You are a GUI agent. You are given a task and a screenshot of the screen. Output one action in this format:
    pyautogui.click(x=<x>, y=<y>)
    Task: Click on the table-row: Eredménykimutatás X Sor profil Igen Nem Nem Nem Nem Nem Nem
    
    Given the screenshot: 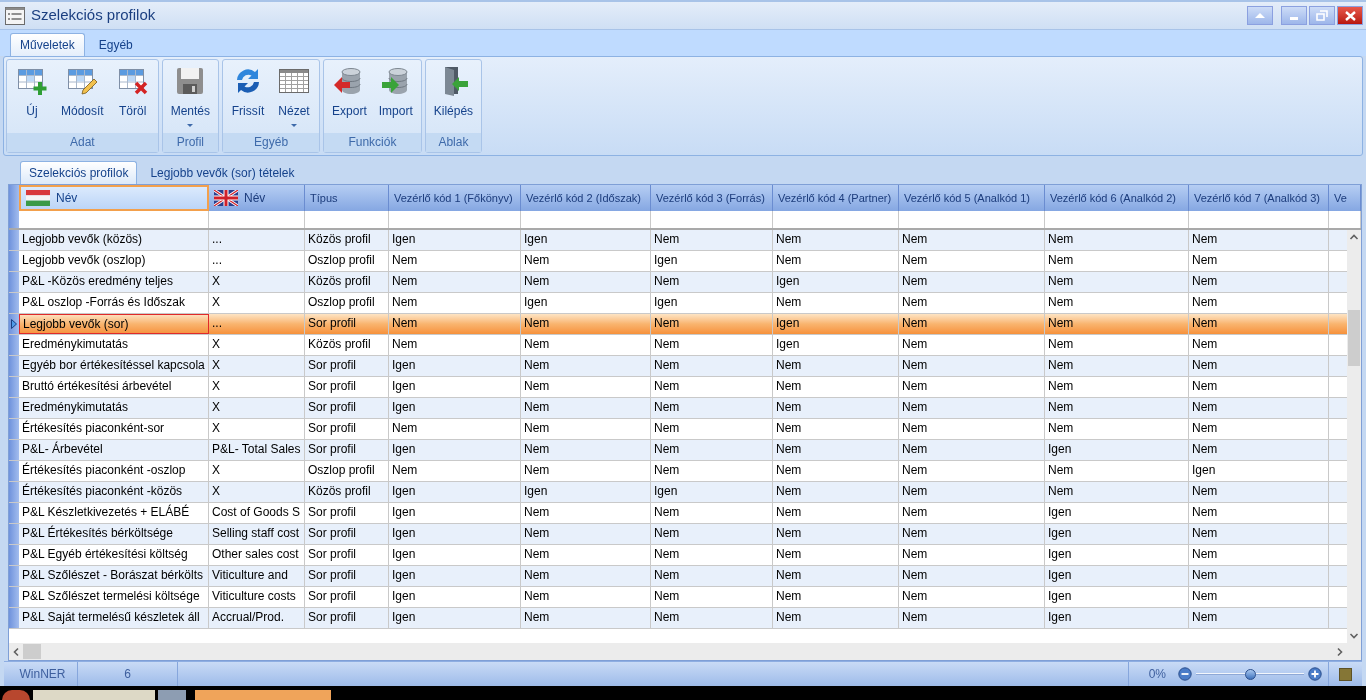 What is the action you would take?
    pyautogui.click(x=678, y=408)
    